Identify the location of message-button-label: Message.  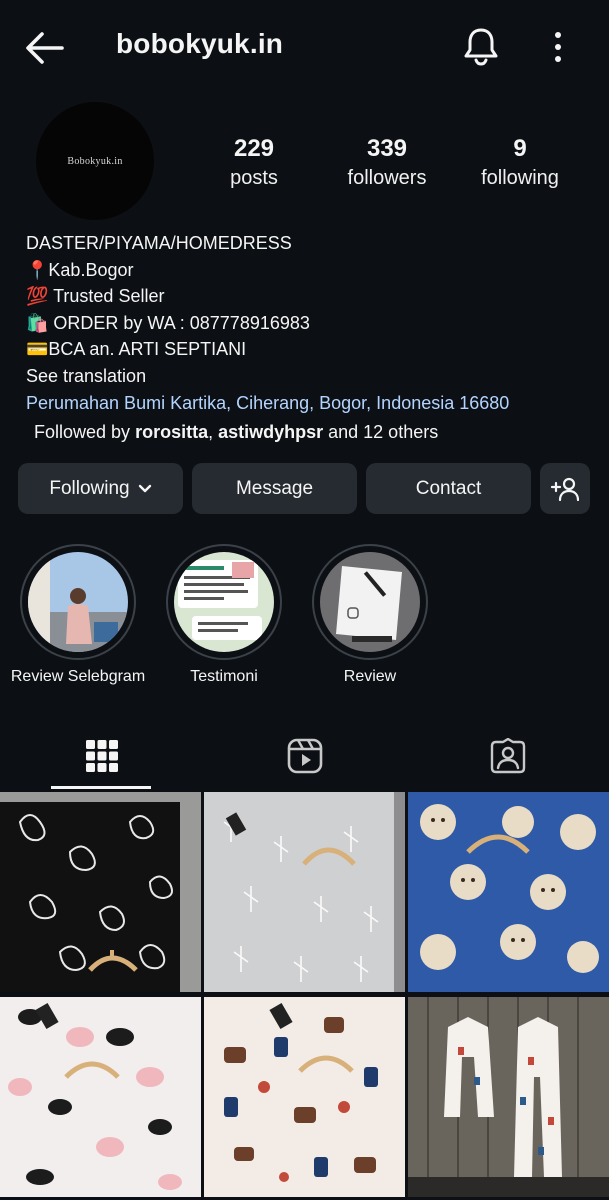
(274, 488).